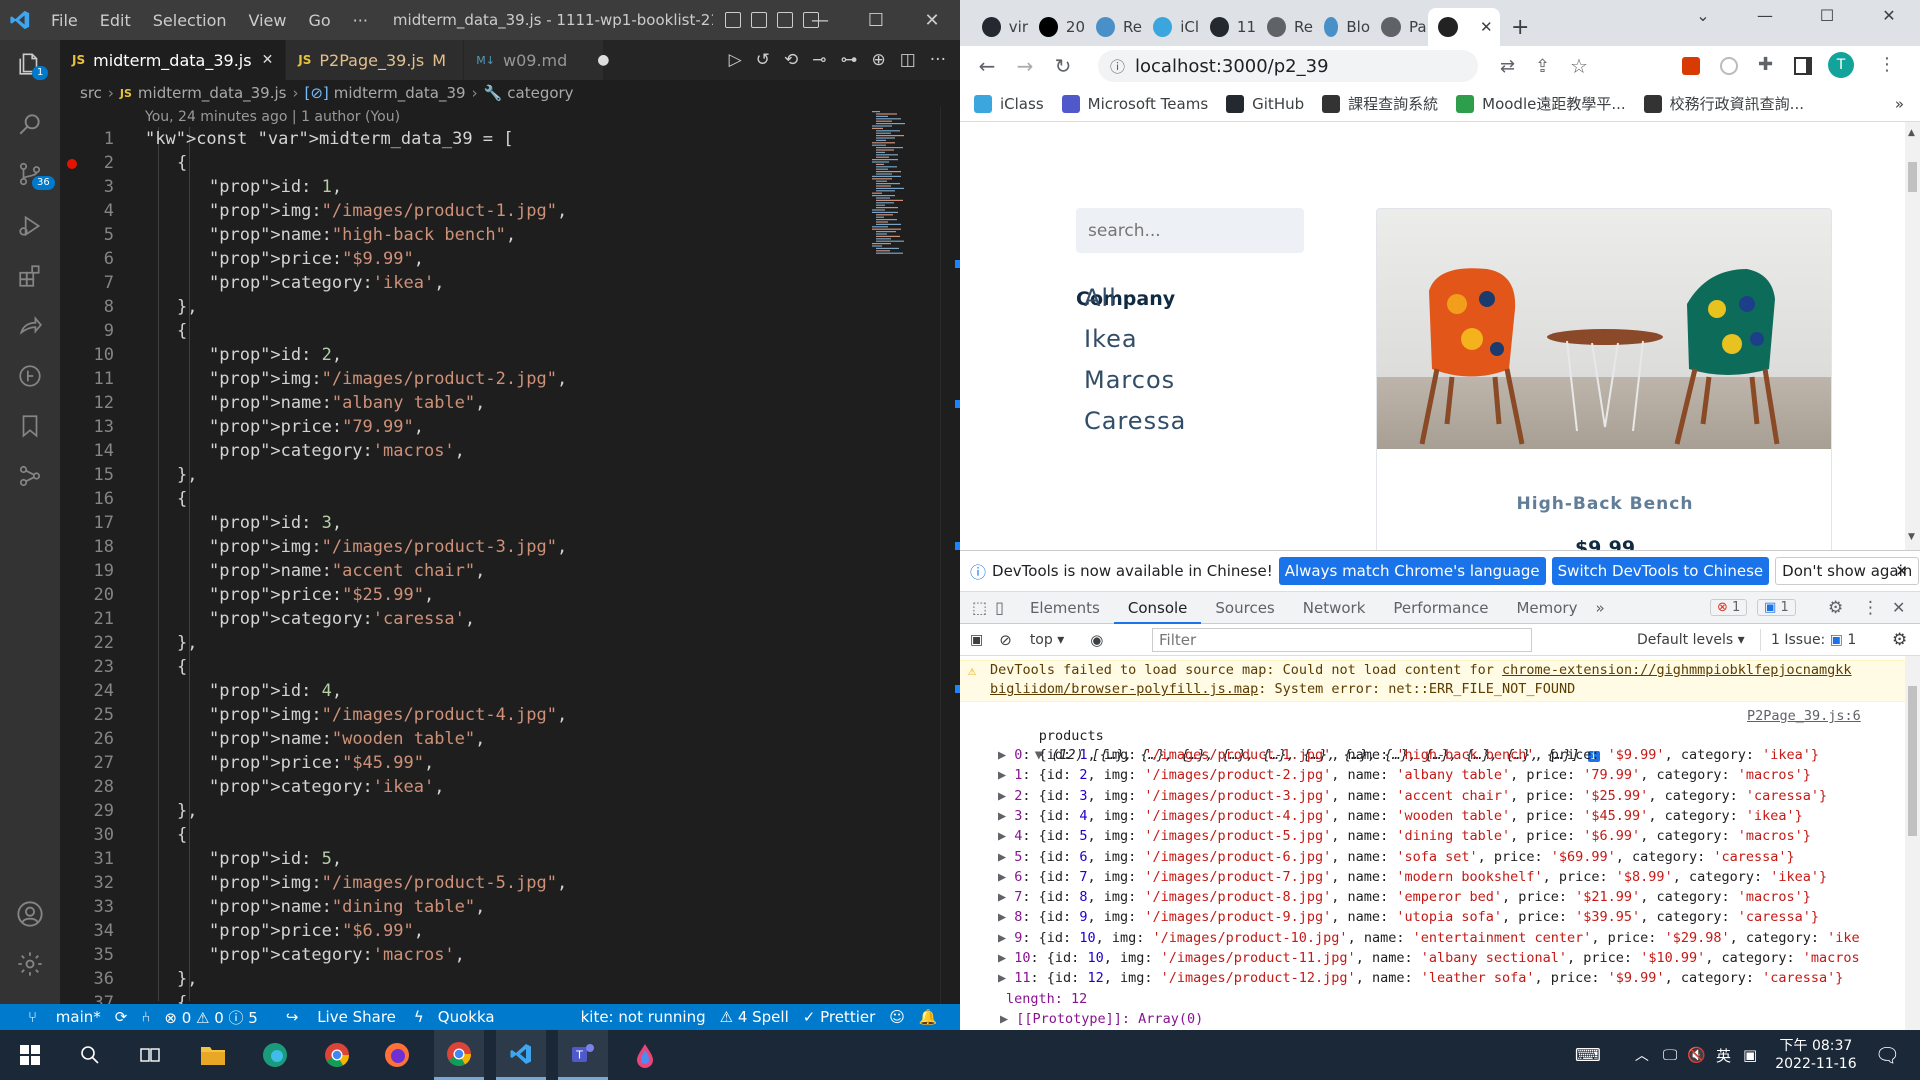 Image resolution: width=1920 pixels, height=1080 pixels. Describe the element at coordinates (763, 60) in the screenshot. I see `timeline-icon: ↺` at that location.